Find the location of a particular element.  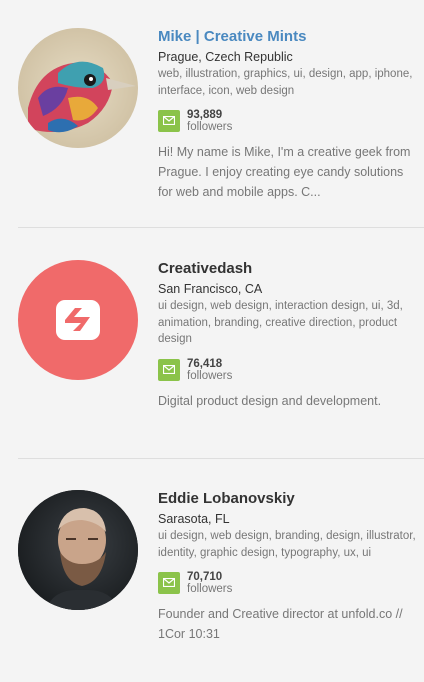

designer-location: San Francisco, CA is located at coordinates (210, 289).